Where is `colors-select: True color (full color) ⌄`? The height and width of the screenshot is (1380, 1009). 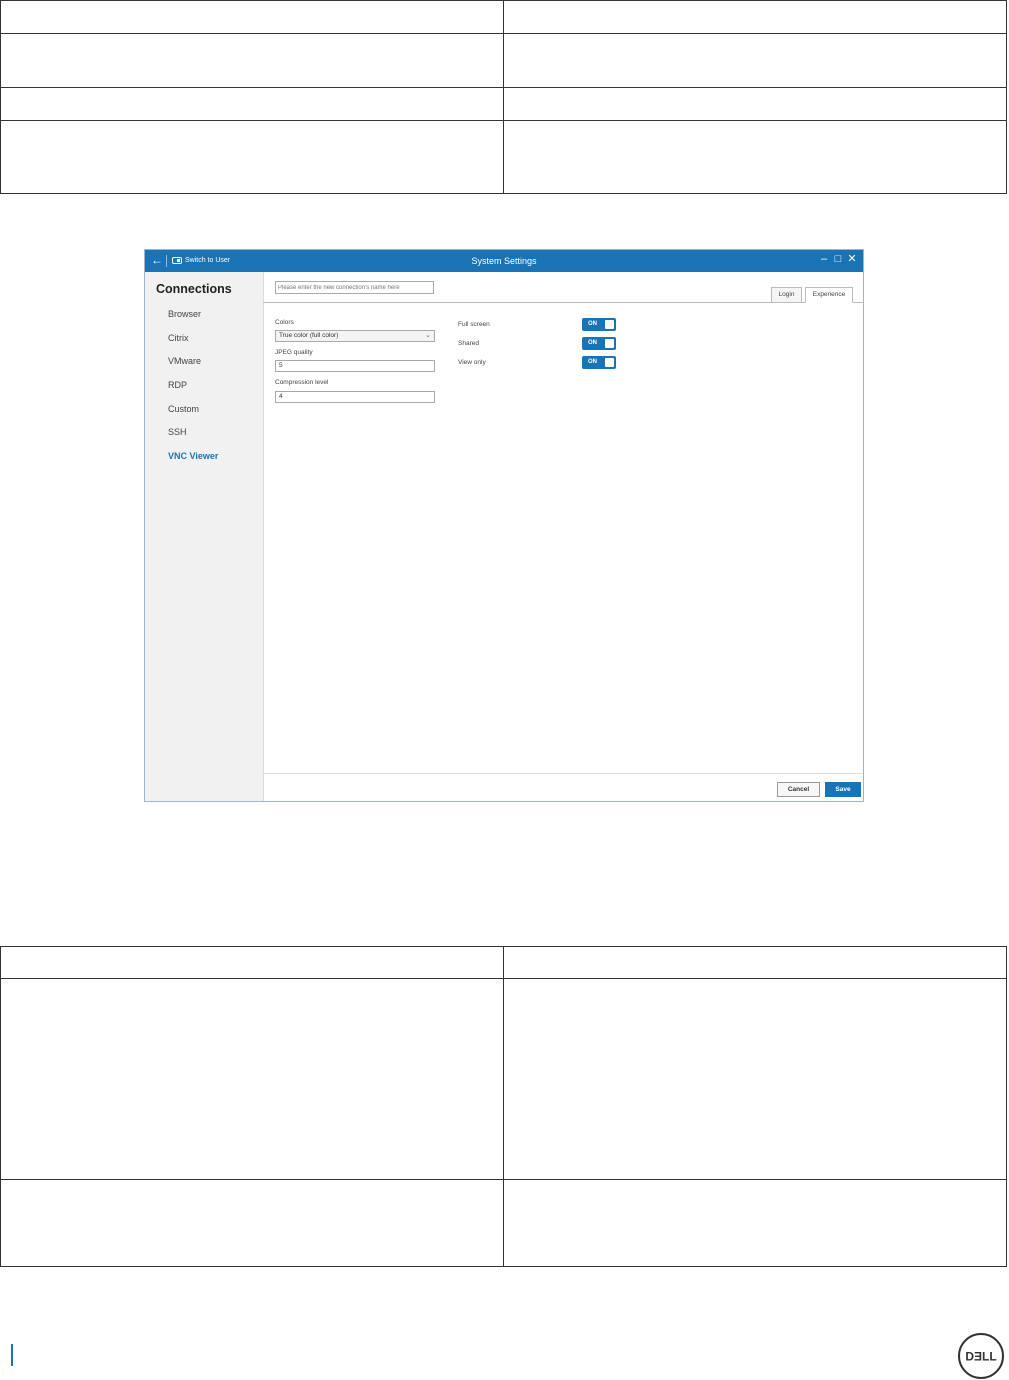 colors-select: True color (full color) ⌄ is located at coordinates (355, 336).